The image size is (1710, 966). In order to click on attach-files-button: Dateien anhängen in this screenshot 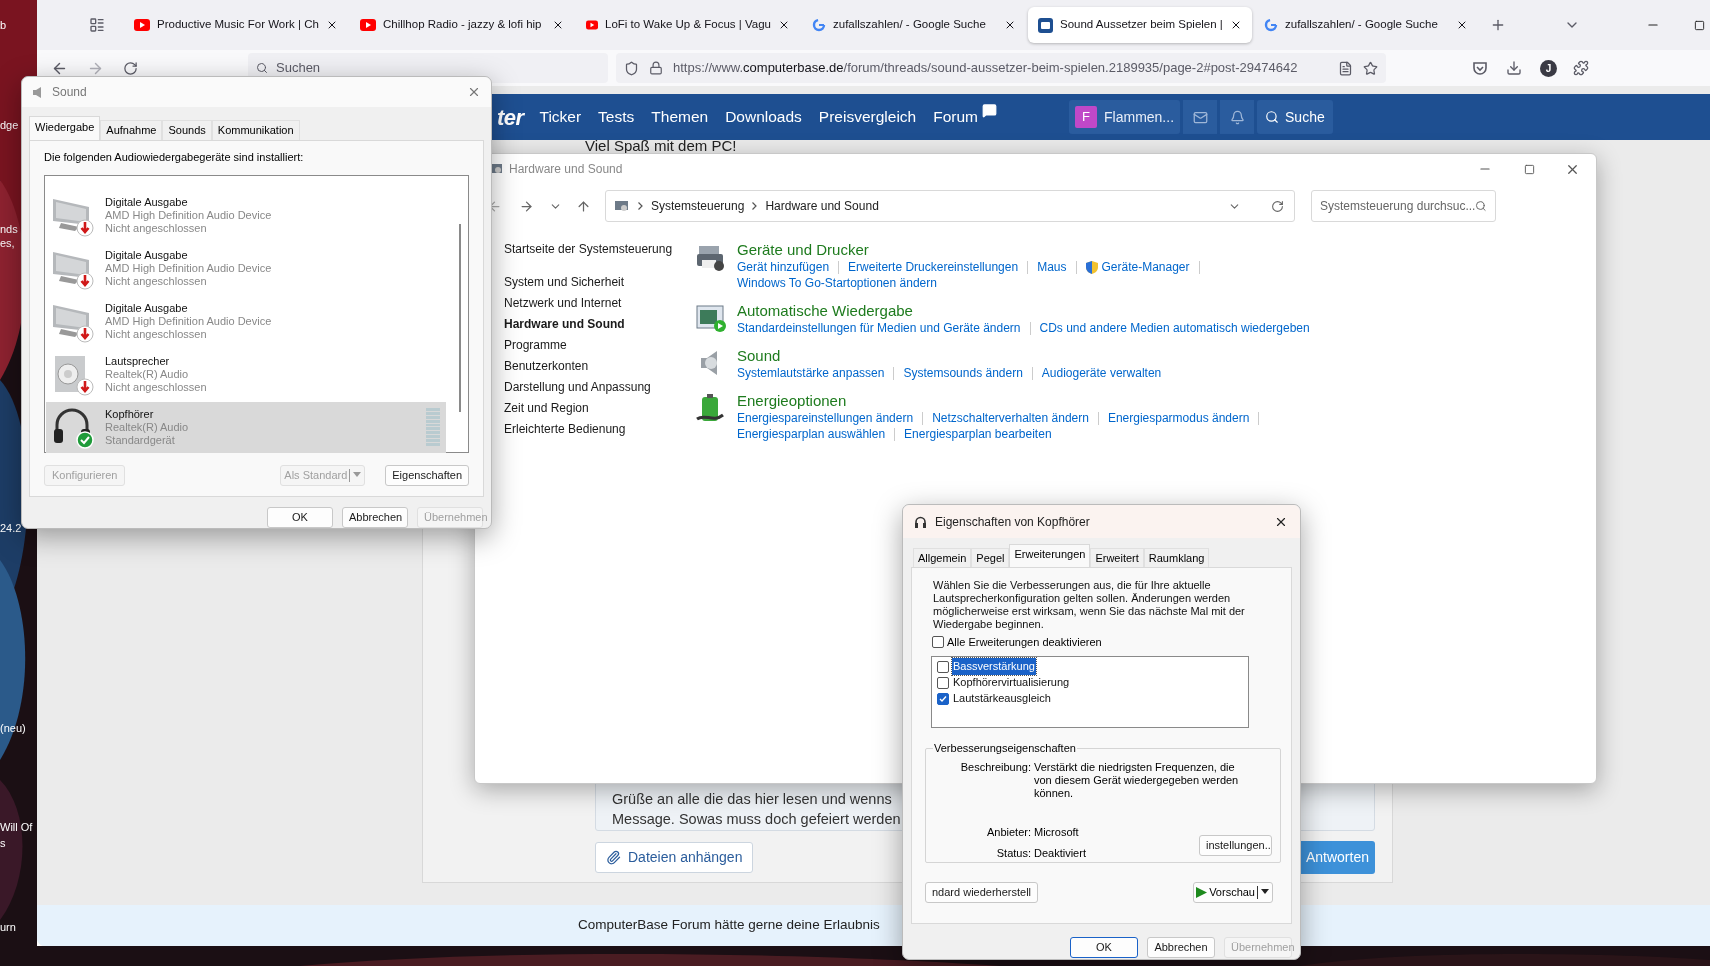, I will do `click(674, 857)`.